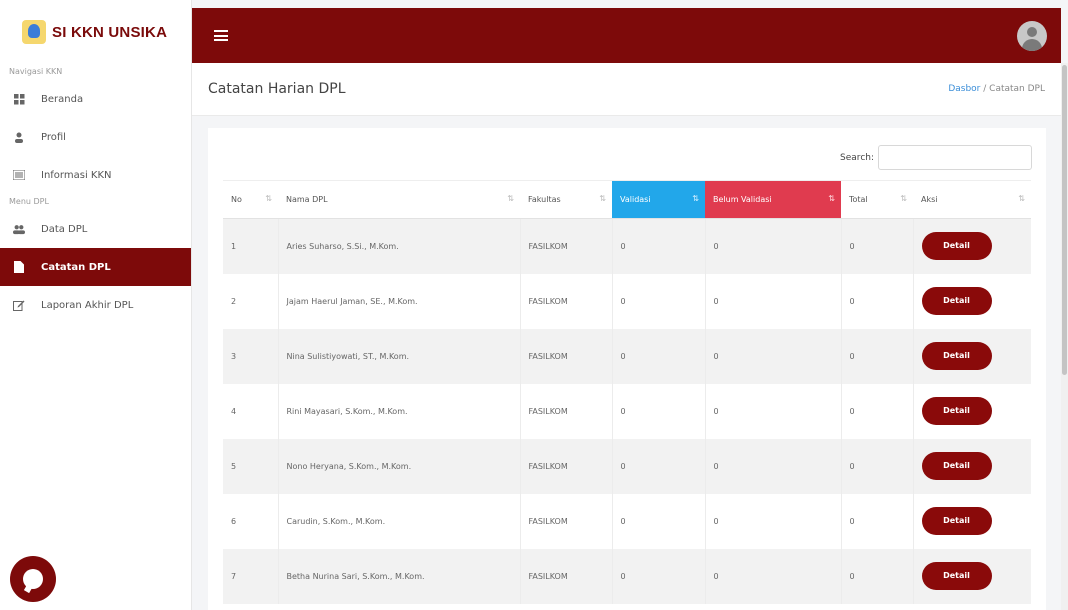 The height and width of the screenshot is (610, 1068). Describe the element at coordinates (307, 199) in the screenshot. I see `column-header-label: Nama DPL` at that location.